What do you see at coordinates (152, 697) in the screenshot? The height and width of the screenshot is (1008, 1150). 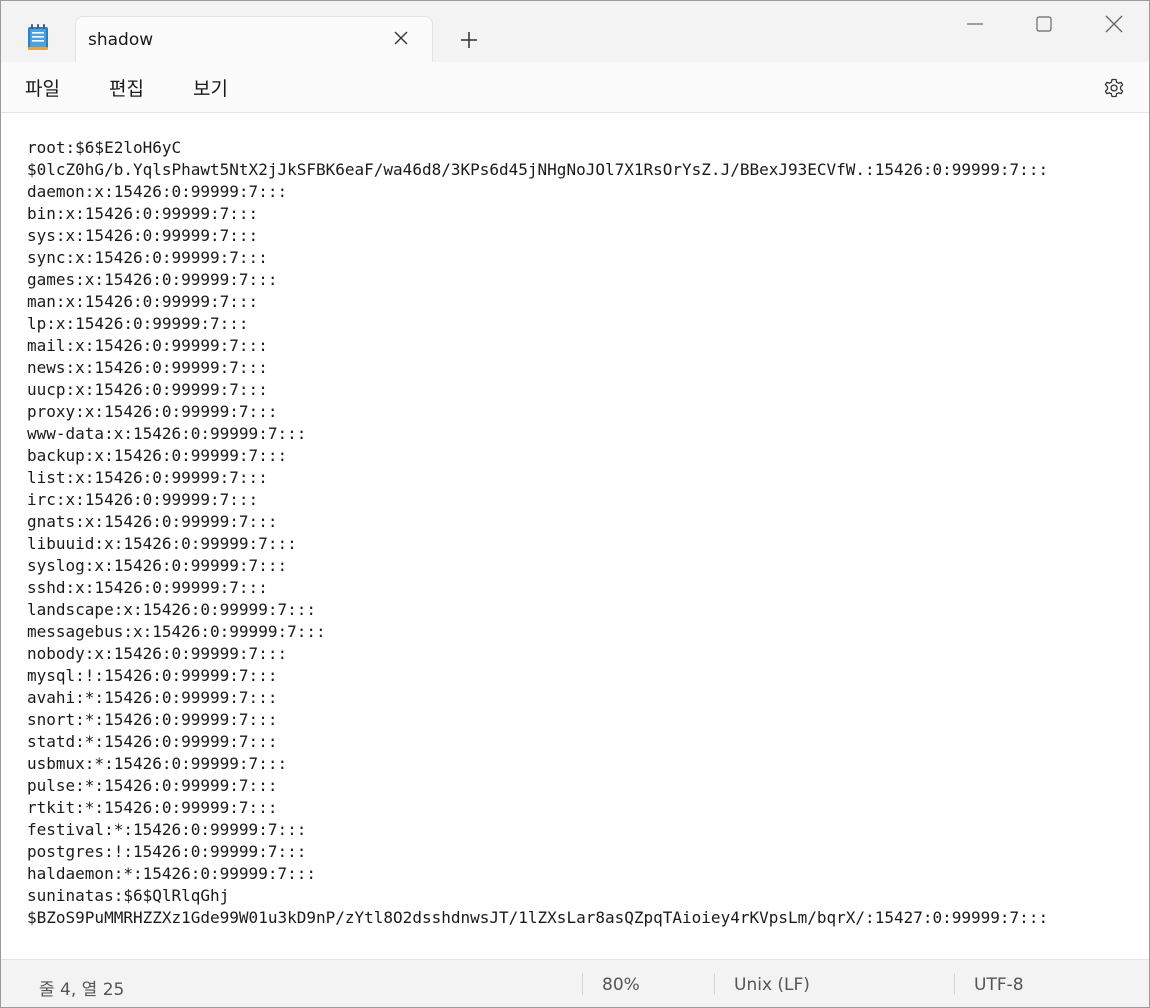 I see `text-line: avahi:*:15426:0:99999:7:::` at bounding box center [152, 697].